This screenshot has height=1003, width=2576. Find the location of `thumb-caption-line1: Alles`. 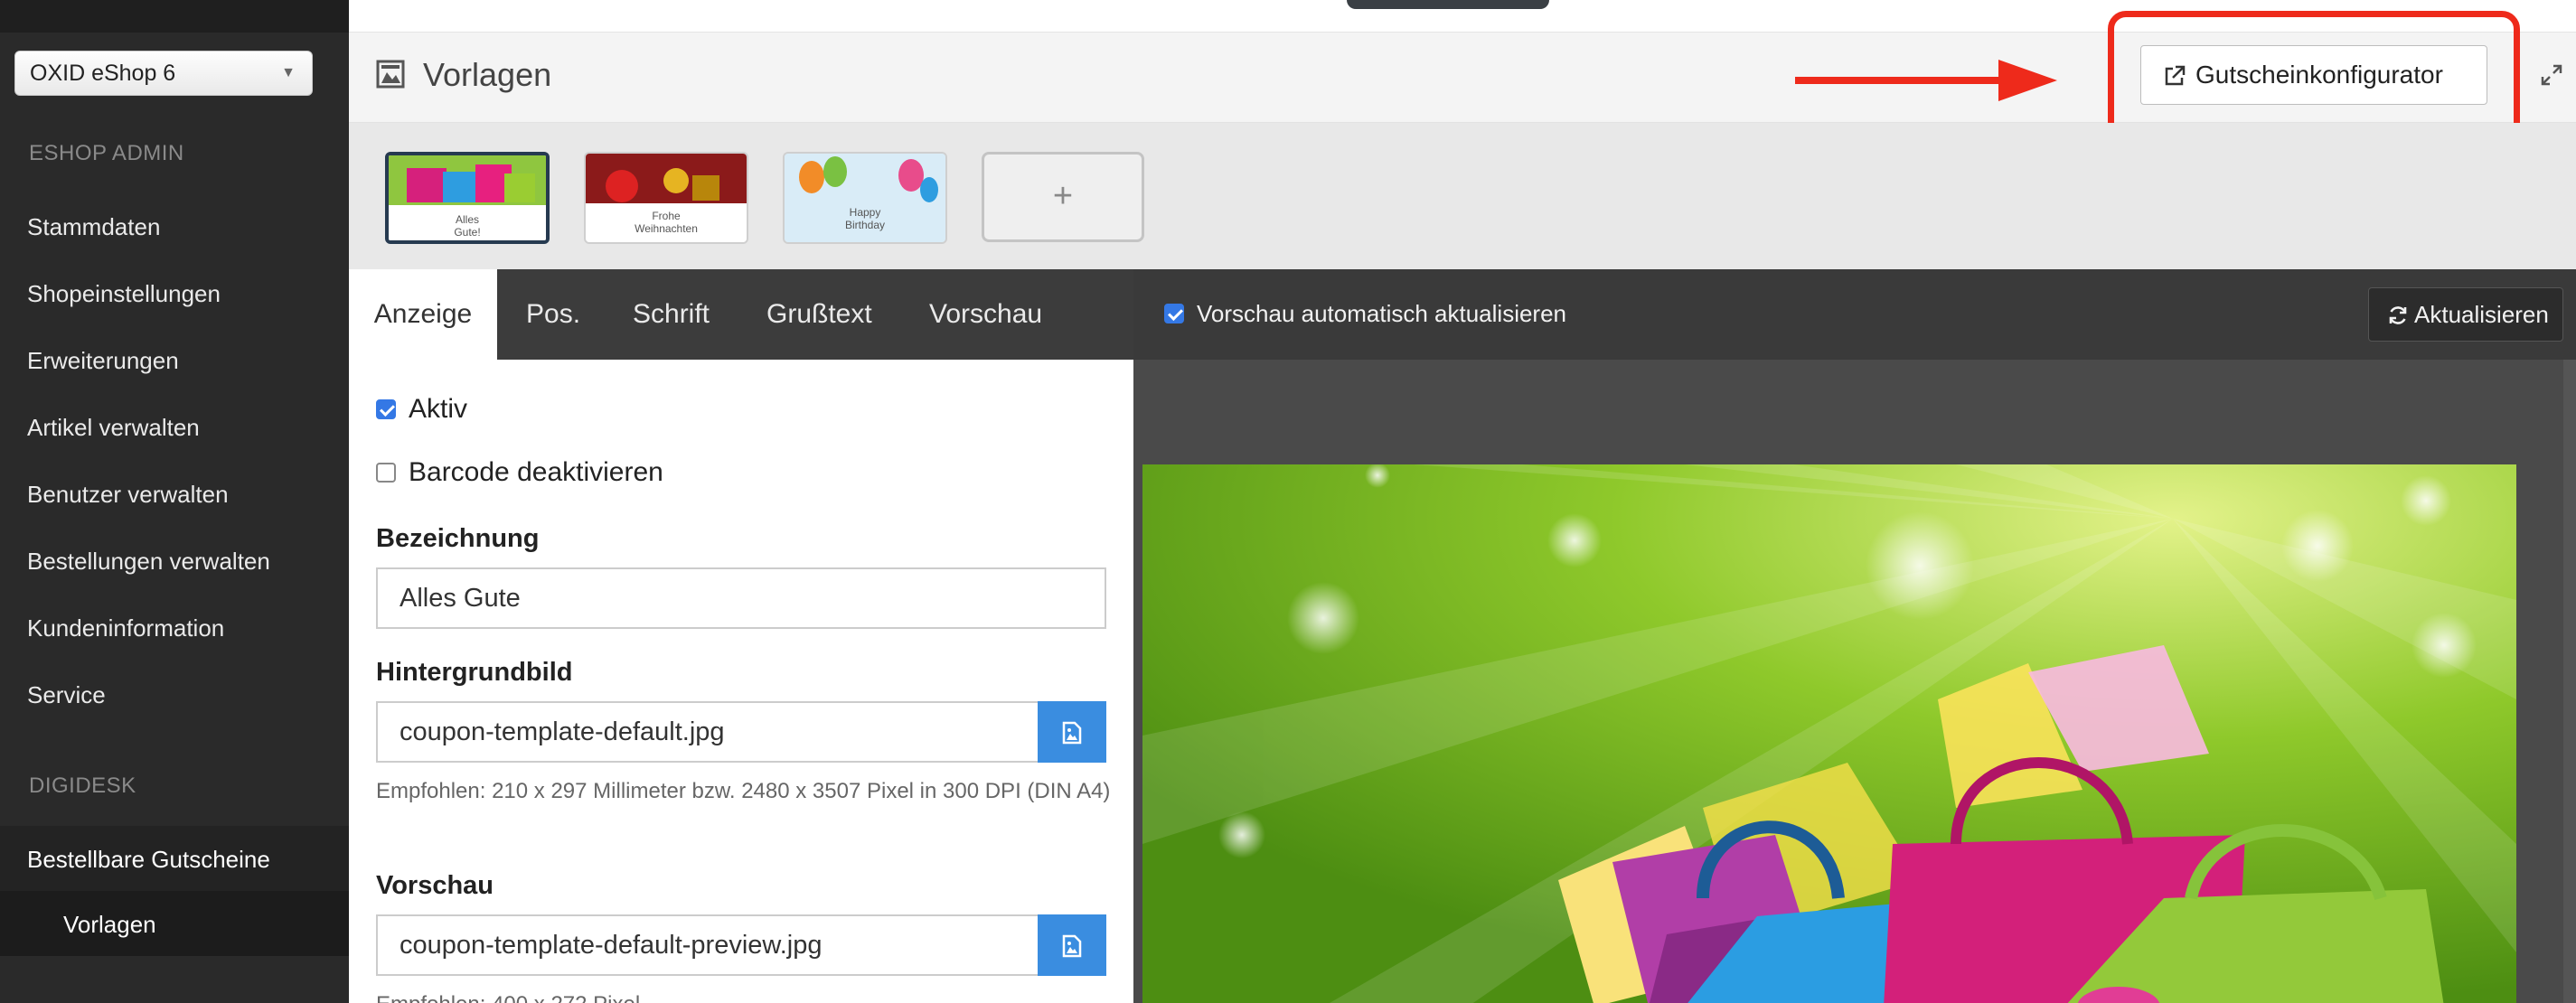

thumb-caption-line1: Alles is located at coordinates (467, 219).